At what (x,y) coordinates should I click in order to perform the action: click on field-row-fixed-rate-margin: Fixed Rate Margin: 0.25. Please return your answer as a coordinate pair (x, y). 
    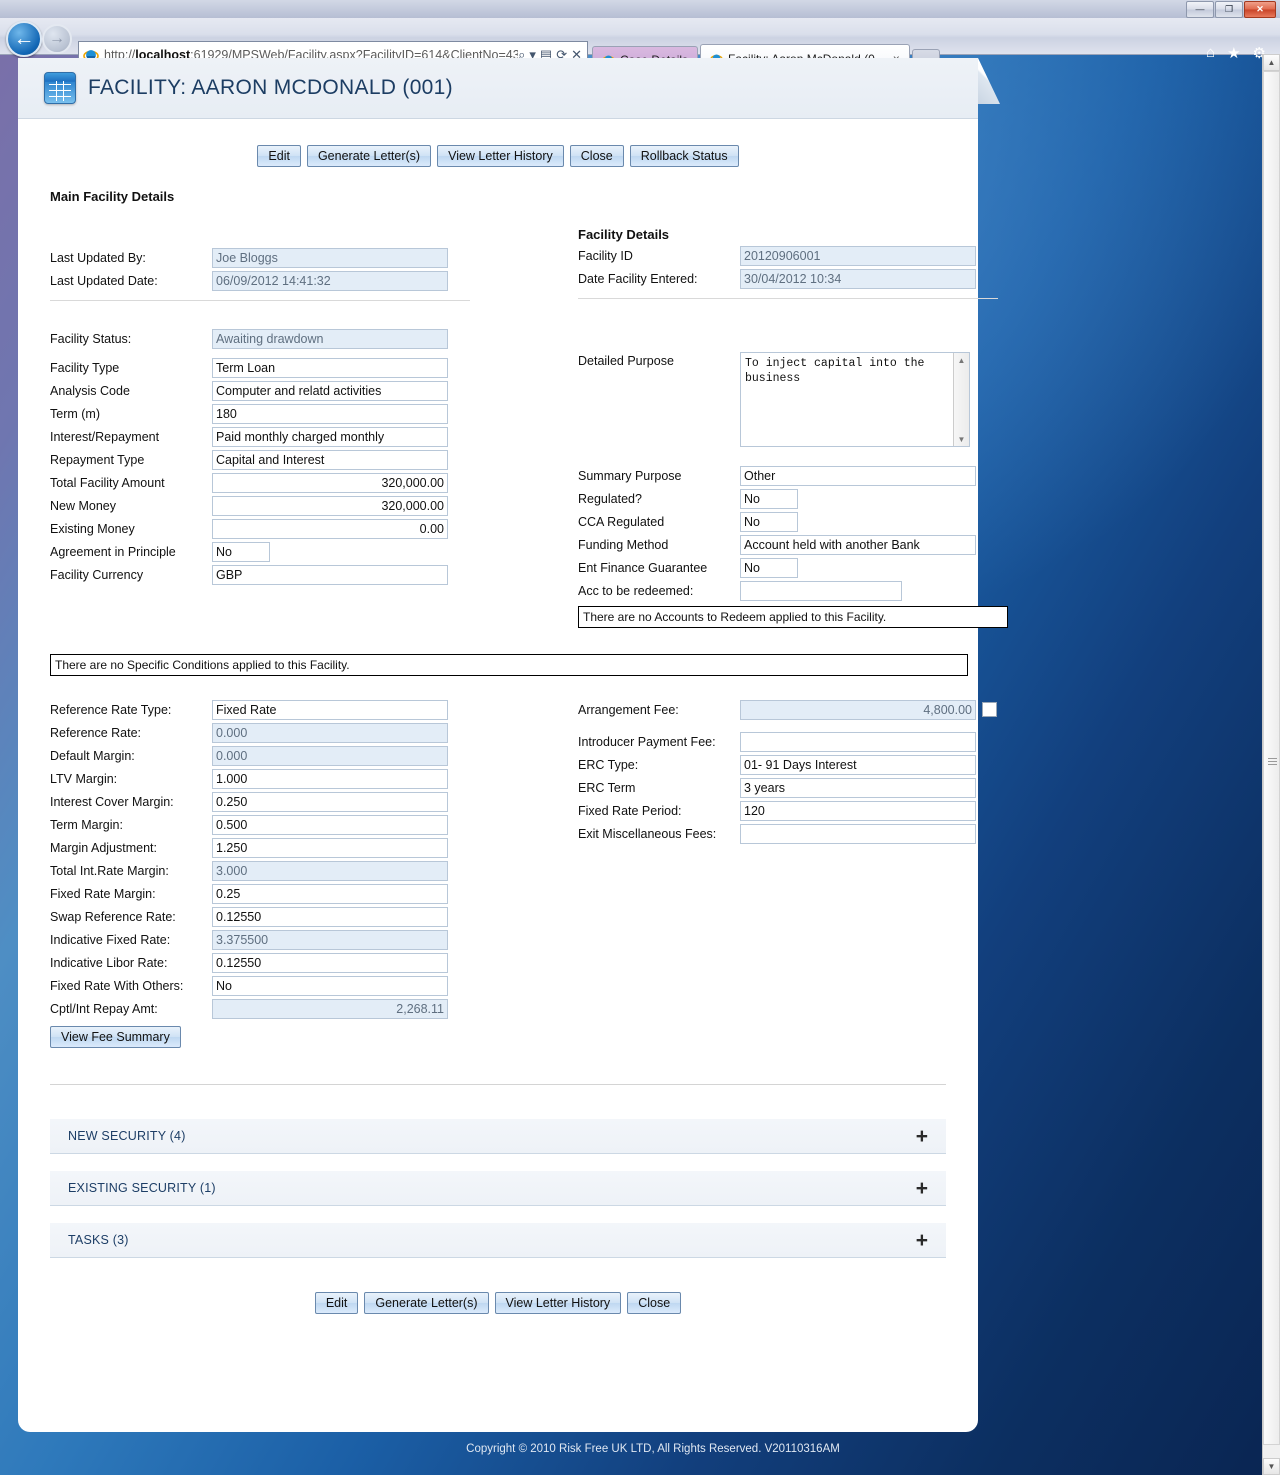
    Looking at the image, I should click on (260, 893).